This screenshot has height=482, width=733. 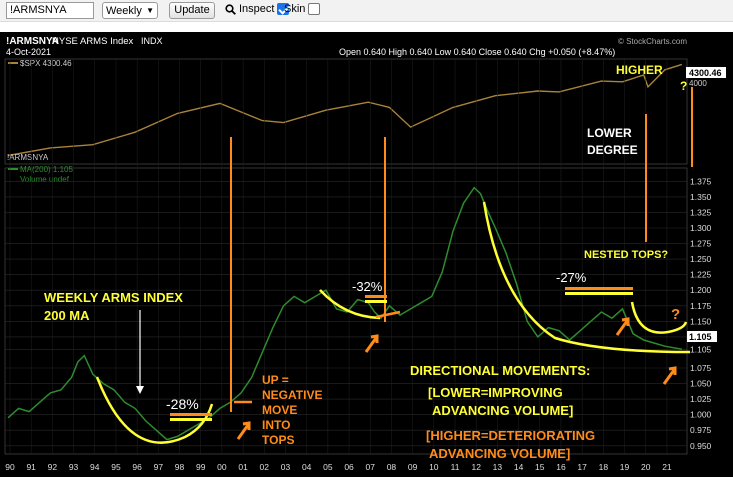 What do you see at coordinates (639, 70) in the screenshot?
I see `label-higher: HIGHER` at bounding box center [639, 70].